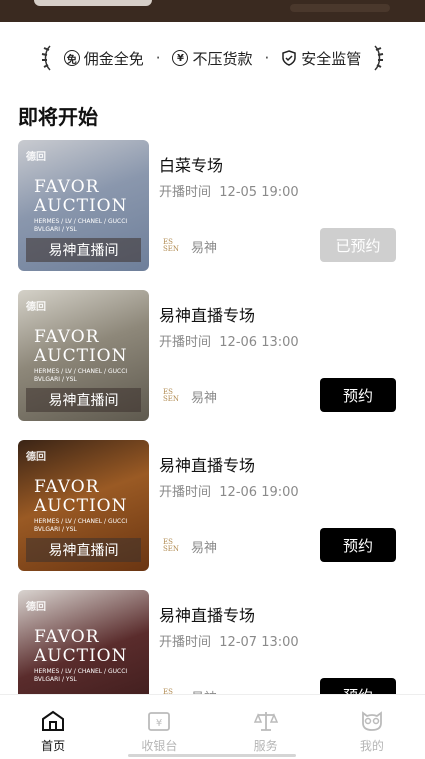 The width and height of the screenshot is (425, 759). I want to click on nav-label: 服务, so click(265, 746).